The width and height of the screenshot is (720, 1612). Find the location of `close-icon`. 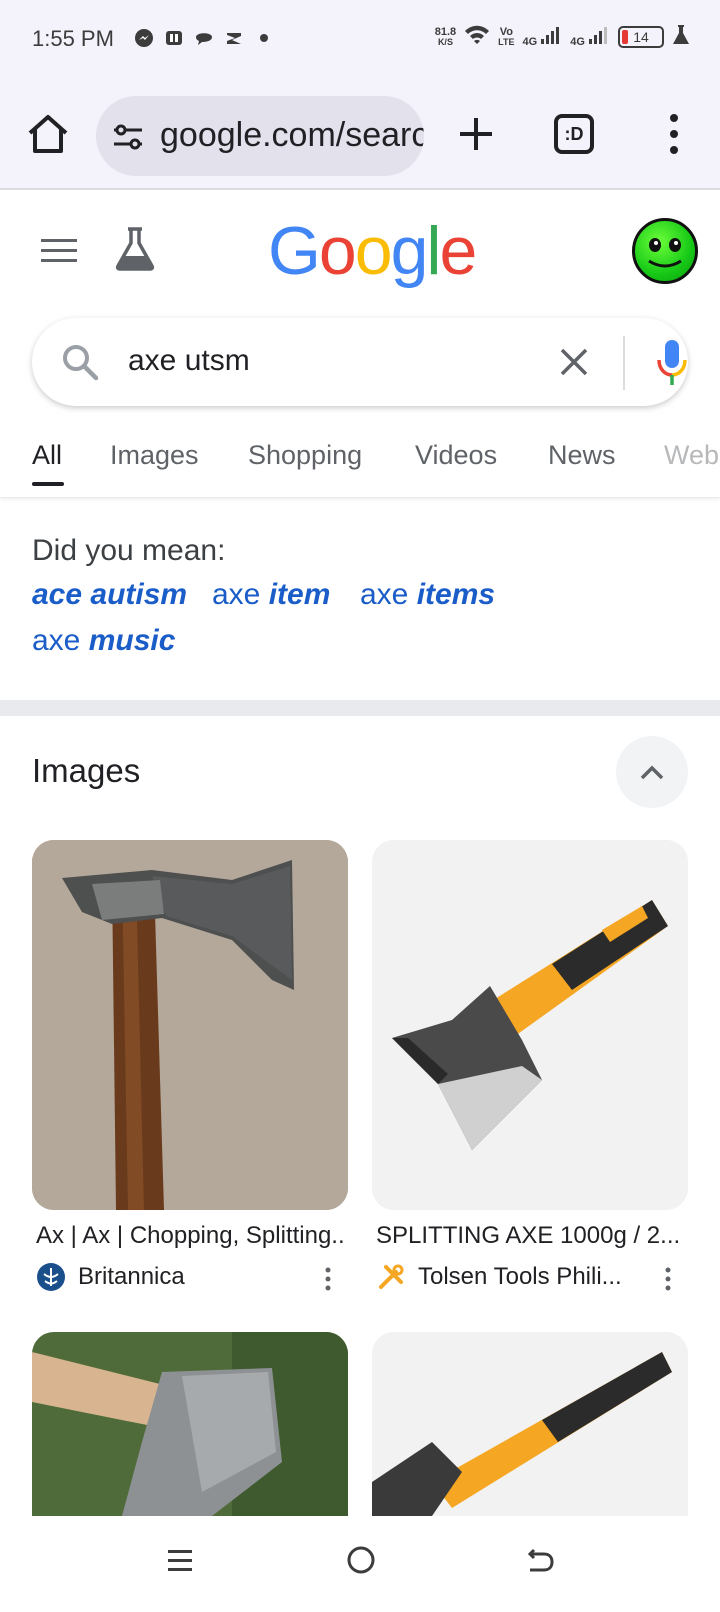

close-icon is located at coordinates (574, 362).